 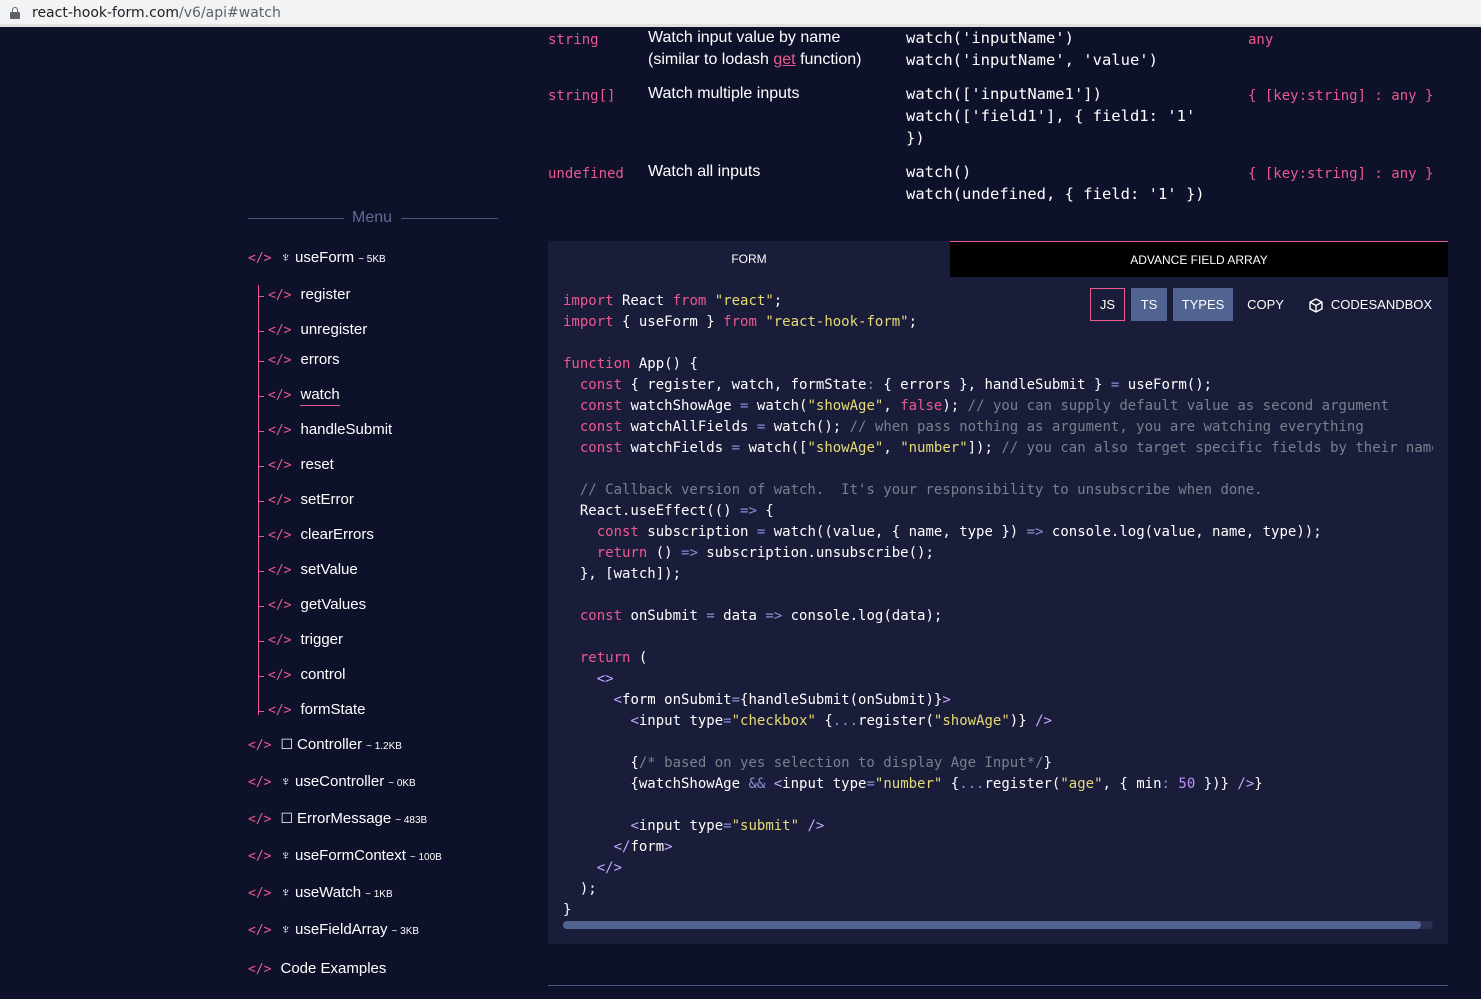 What do you see at coordinates (15, 13) in the screenshot?
I see `lock-icon` at bounding box center [15, 13].